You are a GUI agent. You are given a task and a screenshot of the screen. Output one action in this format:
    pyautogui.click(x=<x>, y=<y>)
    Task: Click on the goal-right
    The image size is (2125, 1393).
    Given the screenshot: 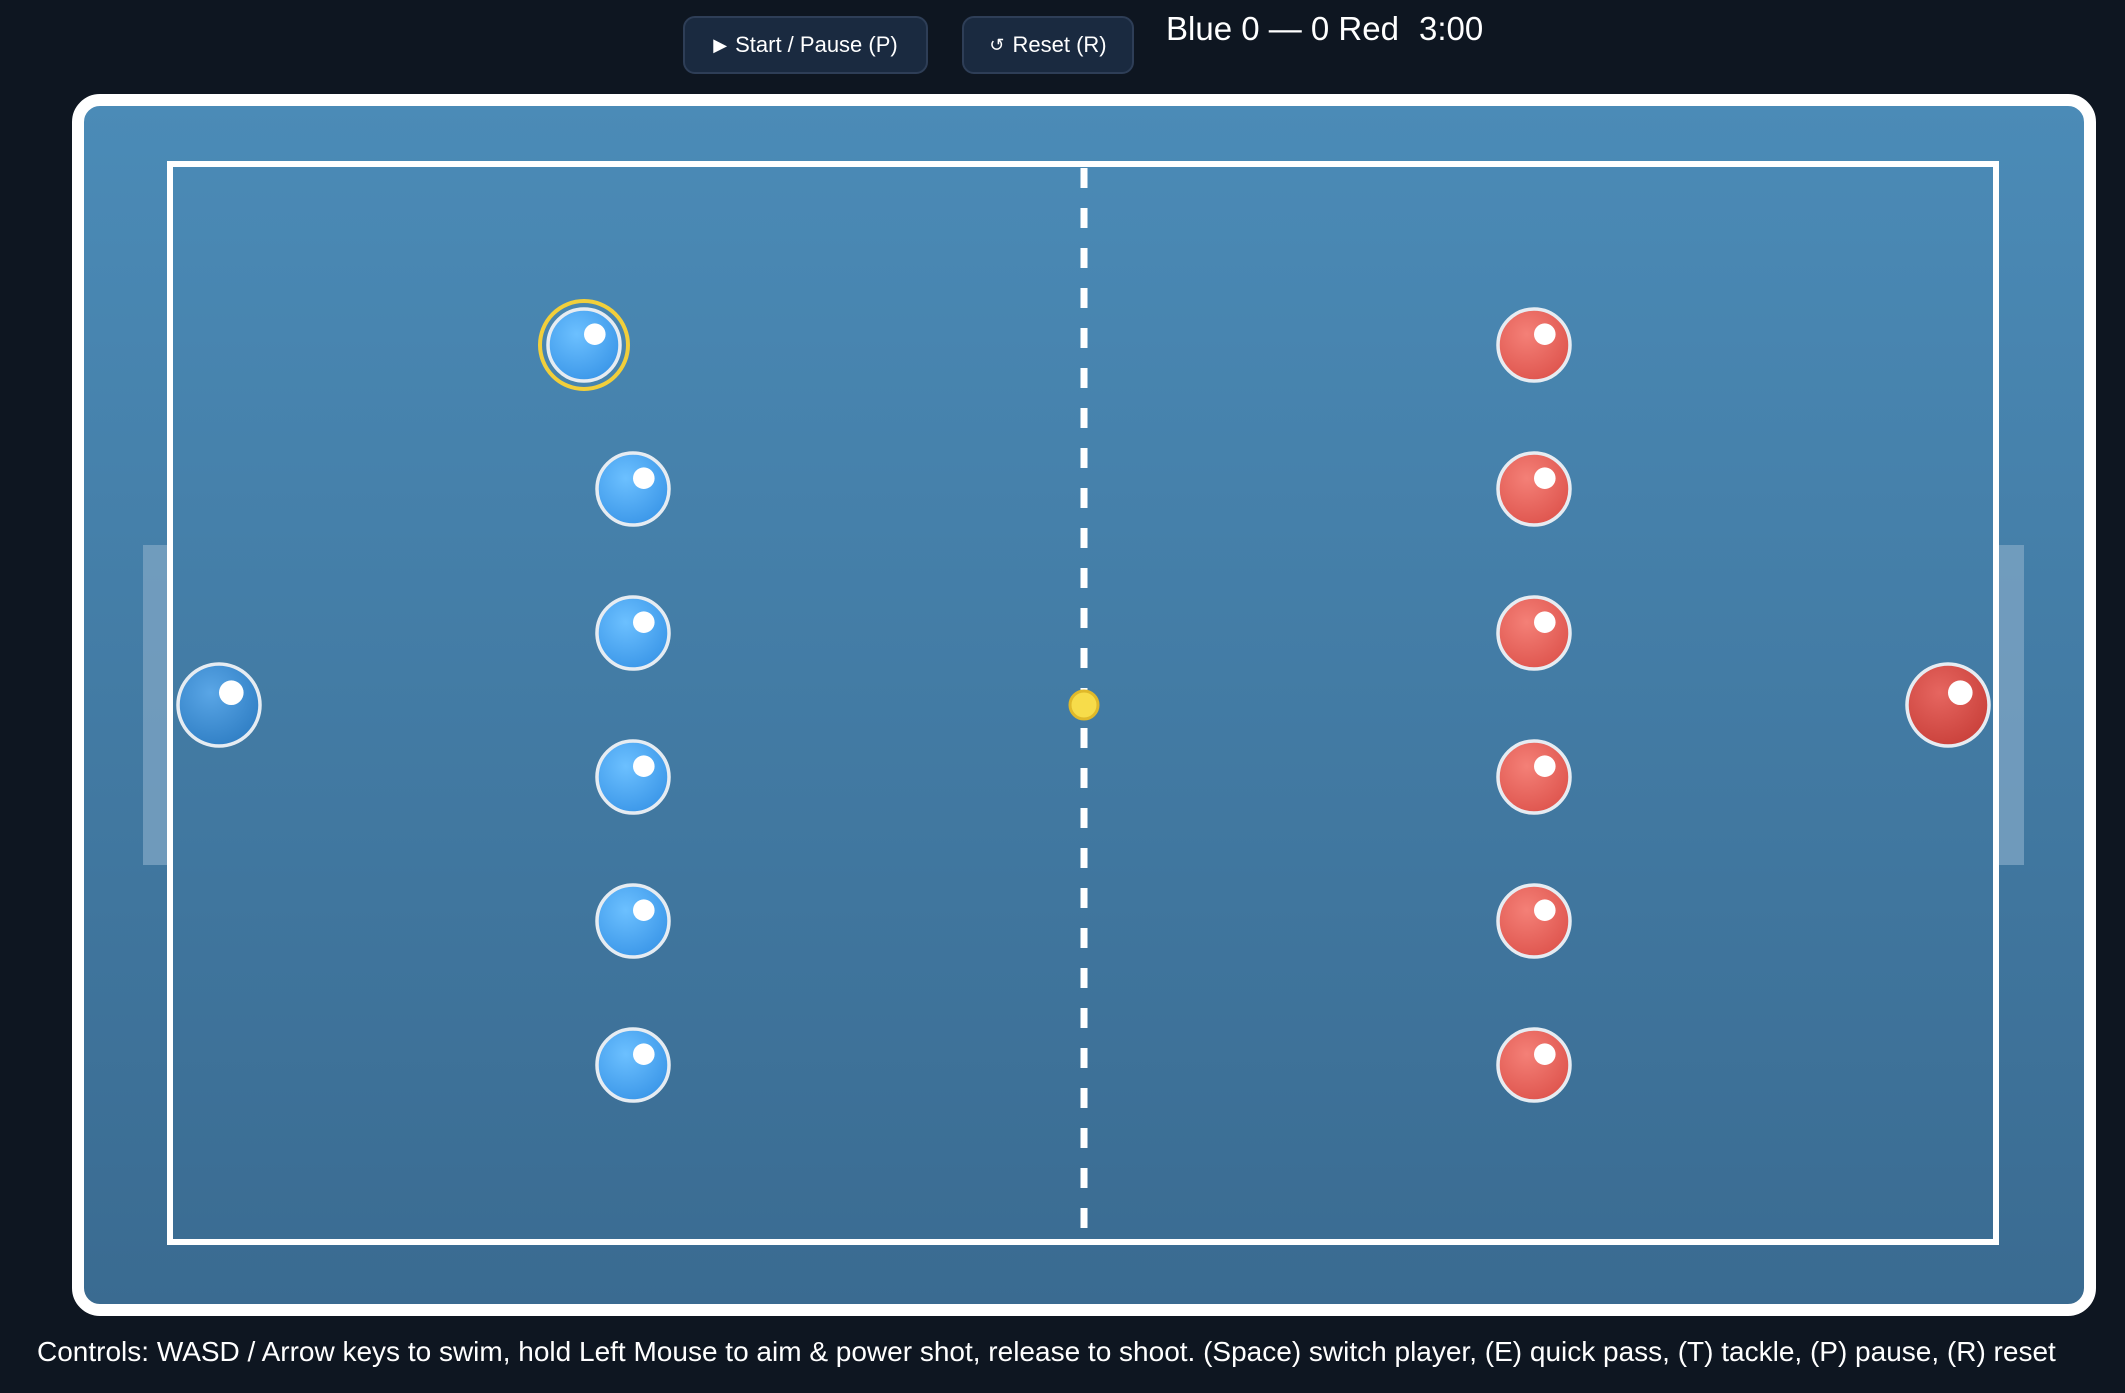 What is the action you would take?
    pyautogui.click(x=2011, y=705)
    